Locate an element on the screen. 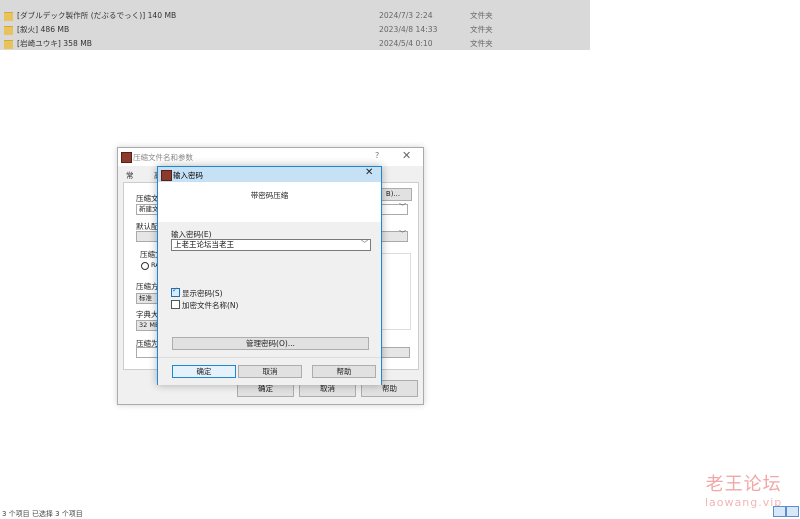  encrypt-names-label: 加密文件名称(N) is located at coordinates (210, 305).